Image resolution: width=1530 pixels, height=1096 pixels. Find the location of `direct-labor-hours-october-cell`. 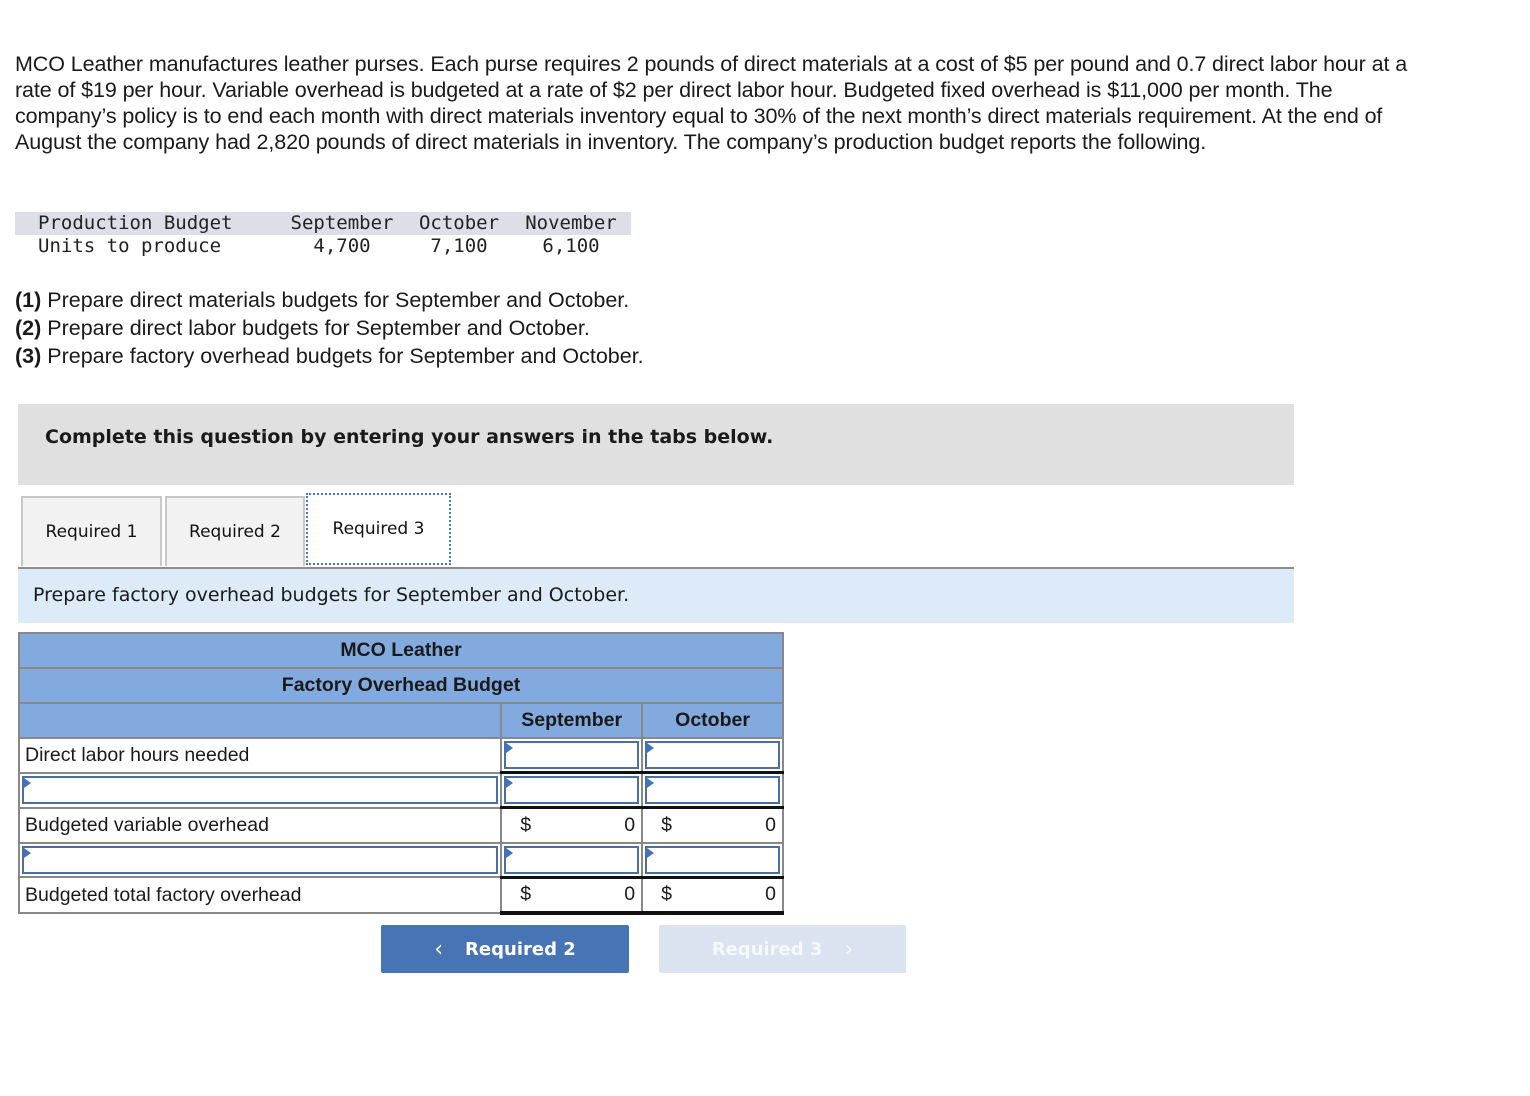

direct-labor-hours-october-cell is located at coordinates (712, 755).